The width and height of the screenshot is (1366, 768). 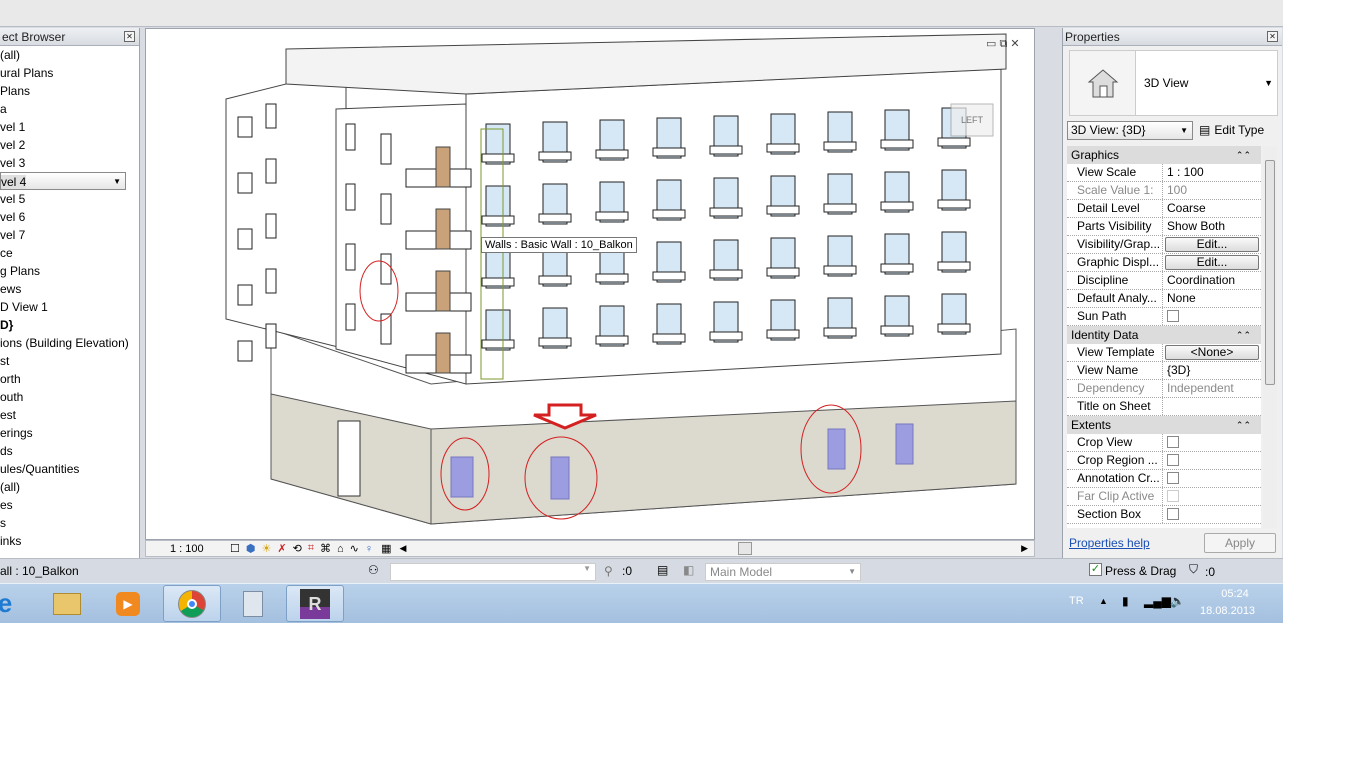 I want to click on chrome-icon, so click(x=192, y=603).